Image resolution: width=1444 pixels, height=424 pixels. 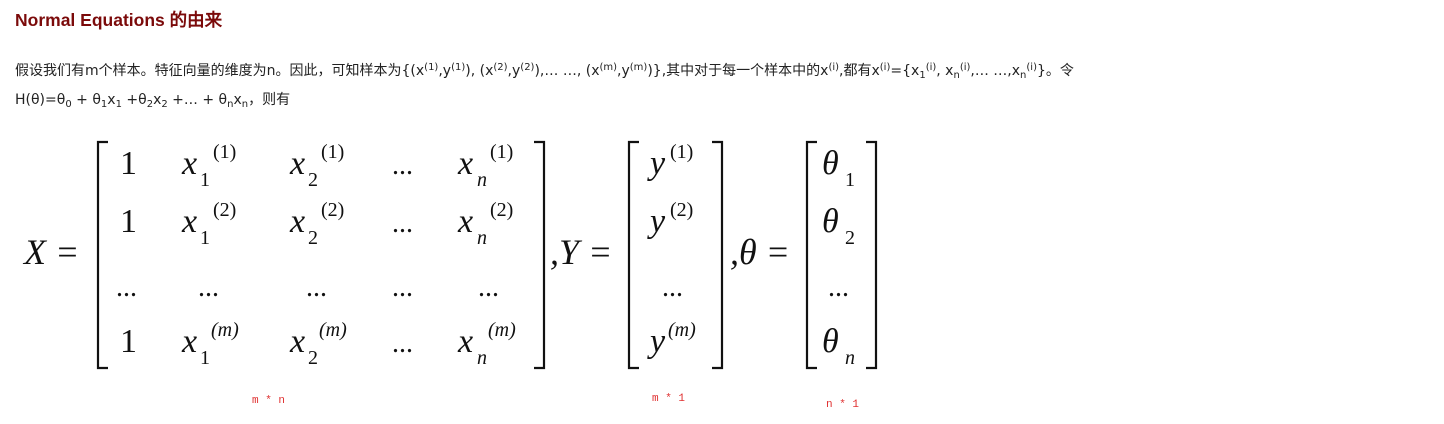 I want to click on intro-paragraph-line-2: H(θ)=θ0 + θ1x1 +θ2x2 +… + θnxn，则有, so click(x=153, y=101).